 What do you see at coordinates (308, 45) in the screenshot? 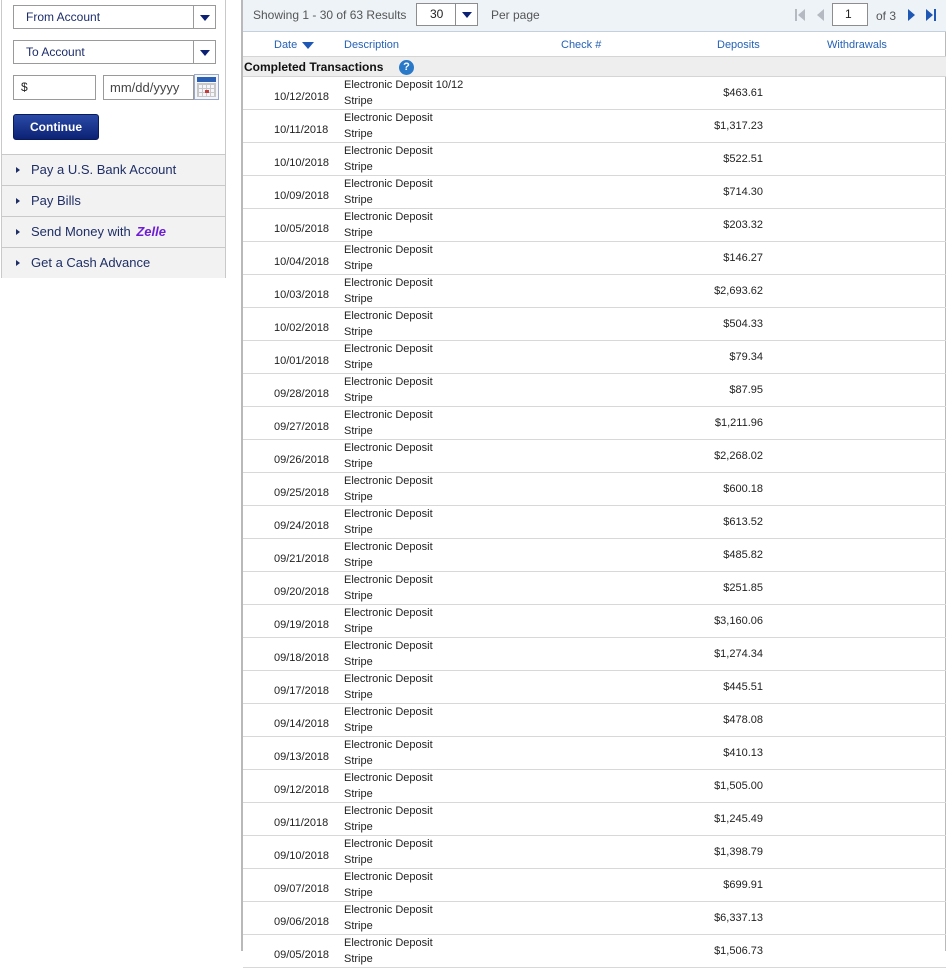
I see `sort-descending-icon` at bounding box center [308, 45].